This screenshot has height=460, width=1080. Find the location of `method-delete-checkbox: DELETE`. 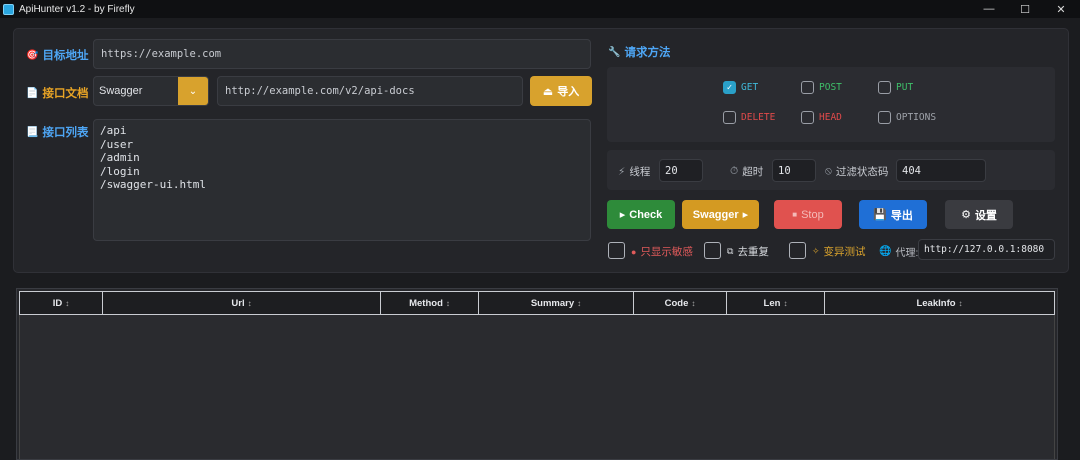

method-delete-checkbox: DELETE is located at coordinates (749, 117).